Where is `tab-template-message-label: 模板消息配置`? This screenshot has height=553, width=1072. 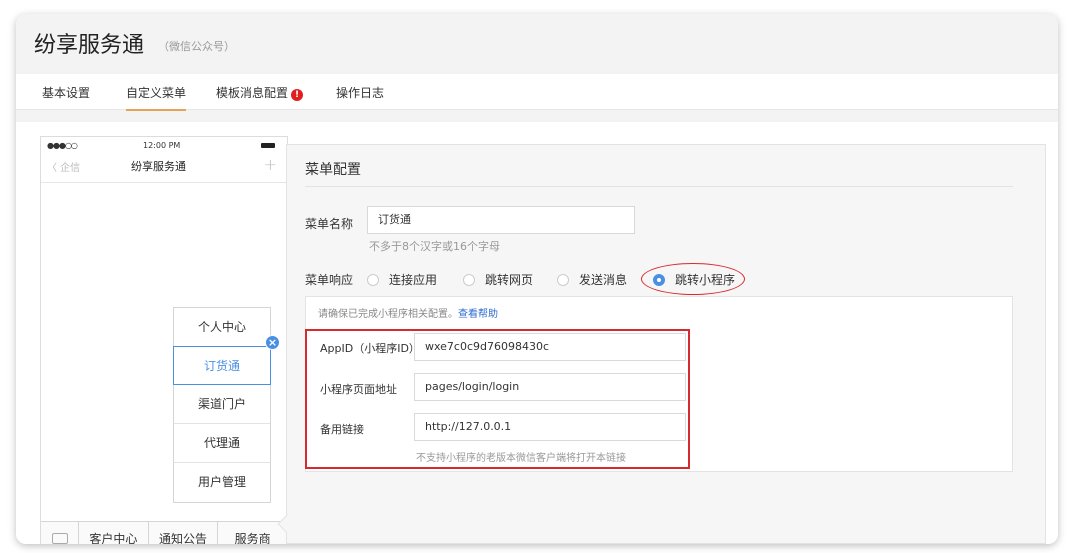 tab-template-message-label: 模板消息配置 is located at coordinates (252, 93).